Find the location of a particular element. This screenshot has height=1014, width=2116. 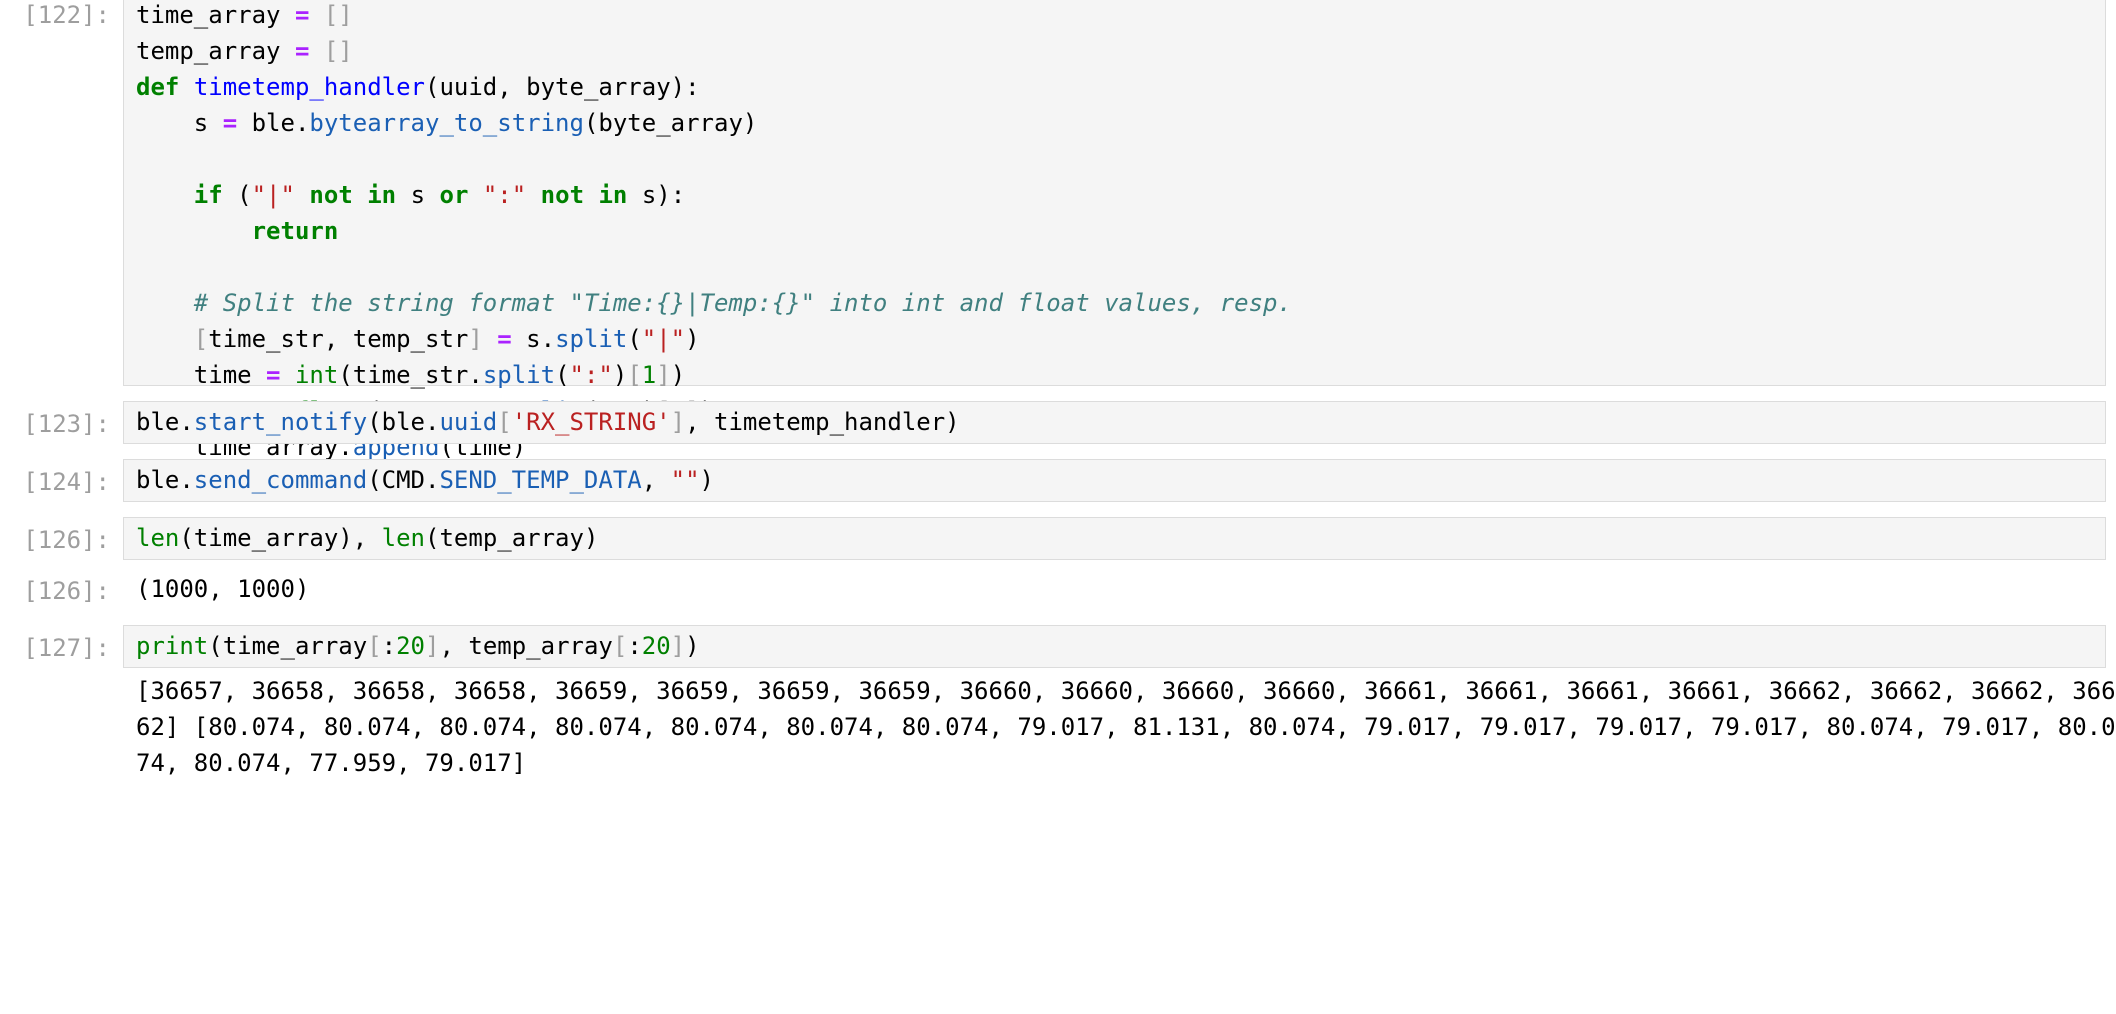

code-text: len(time_array), len(temp_array) is located at coordinates (367, 538).